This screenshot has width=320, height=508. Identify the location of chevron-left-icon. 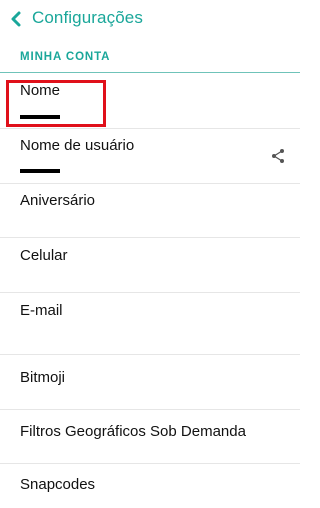
(16, 19).